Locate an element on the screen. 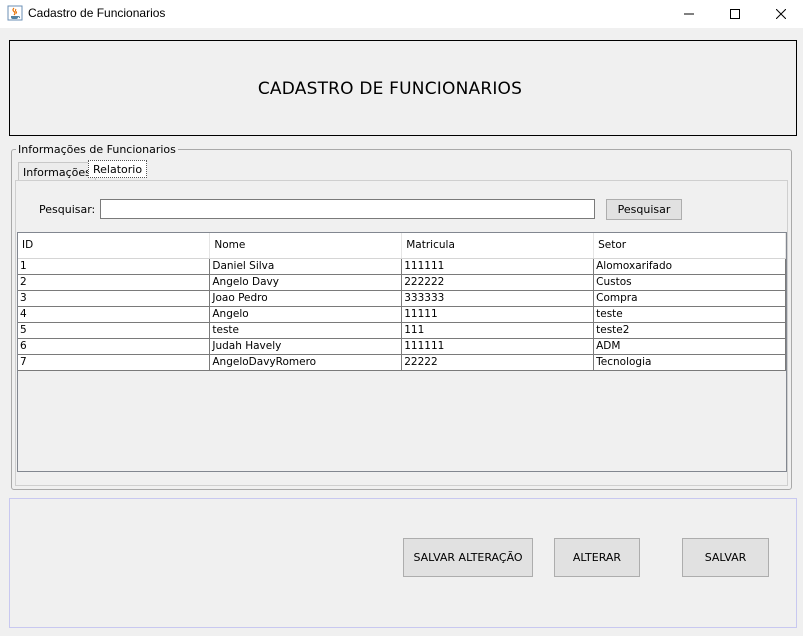 The image size is (803, 636). cell-setor: Custos is located at coordinates (689, 282).